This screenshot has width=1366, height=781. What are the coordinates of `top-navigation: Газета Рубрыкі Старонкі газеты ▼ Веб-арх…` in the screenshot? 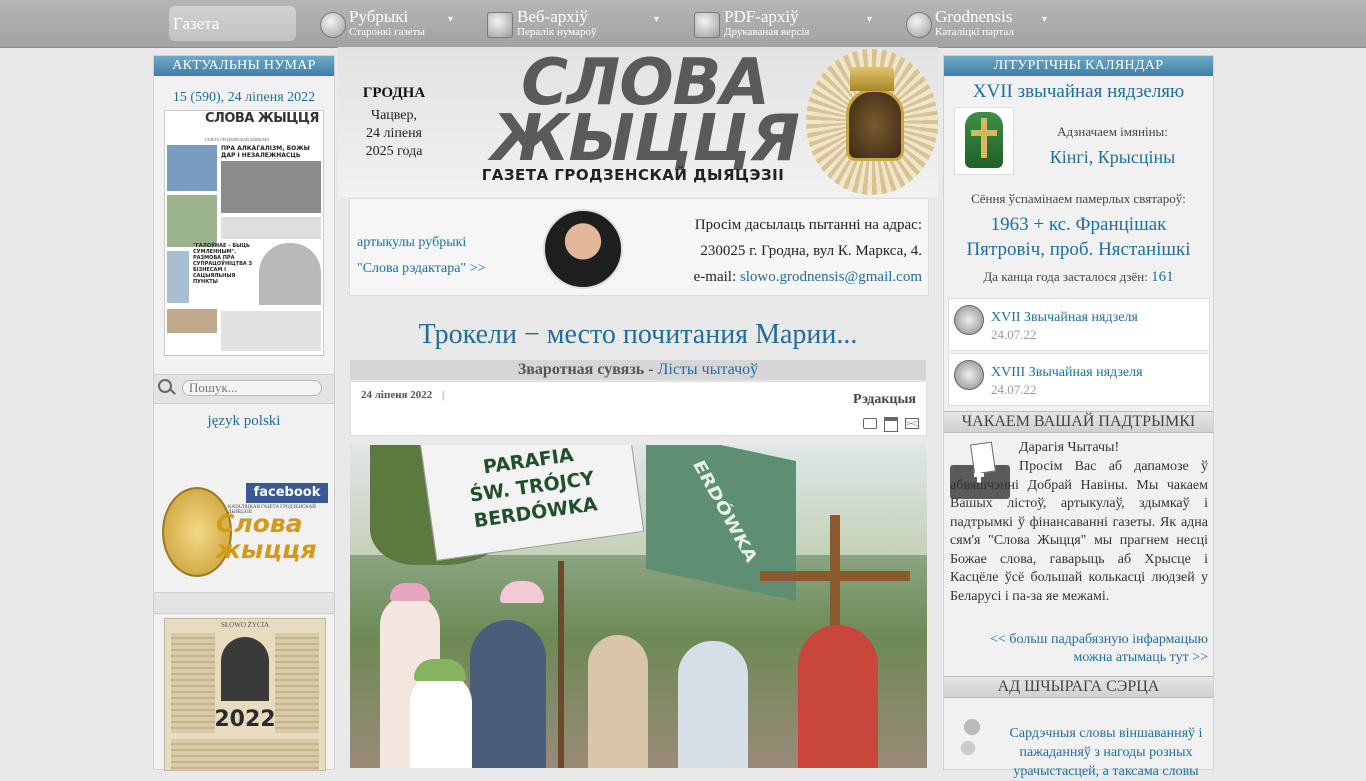 It's located at (683, 24).